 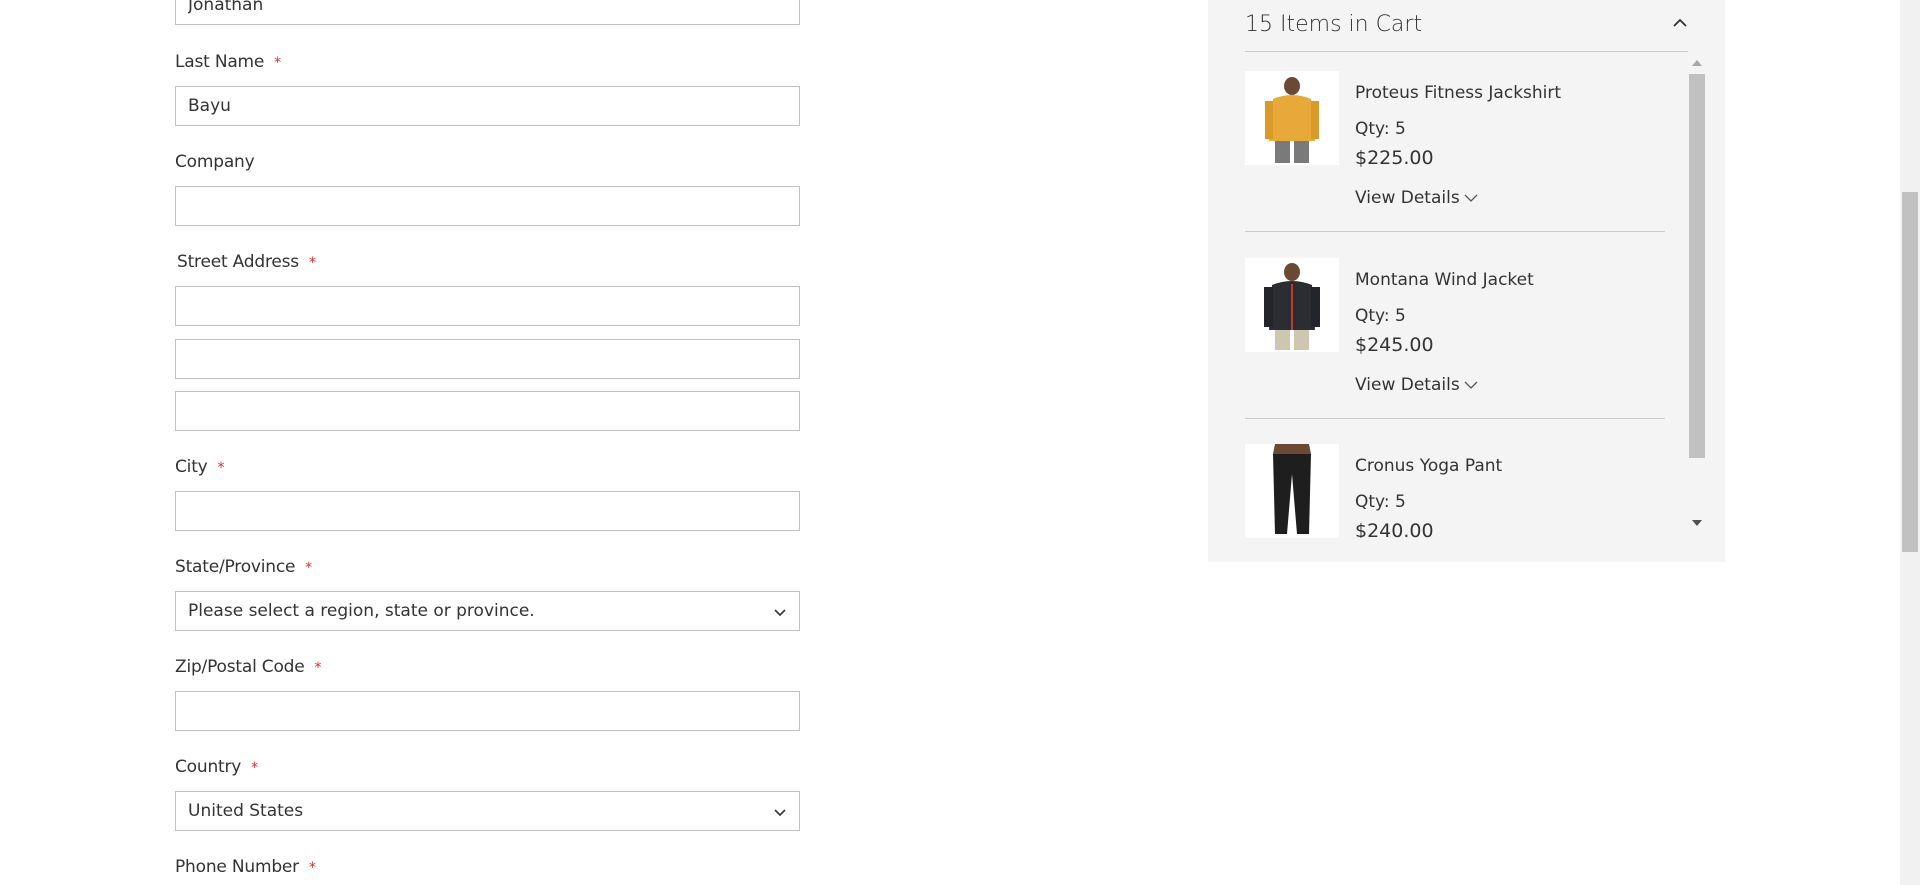 I want to click on street-address-label: Street Address *, so click(x=246, y=262).